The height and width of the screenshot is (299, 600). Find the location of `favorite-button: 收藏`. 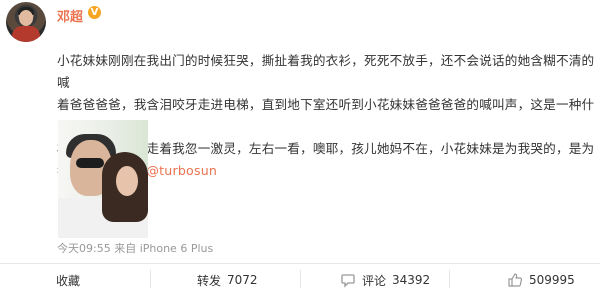

favorite-button: 收藏 is located at coordinates (68, 280).